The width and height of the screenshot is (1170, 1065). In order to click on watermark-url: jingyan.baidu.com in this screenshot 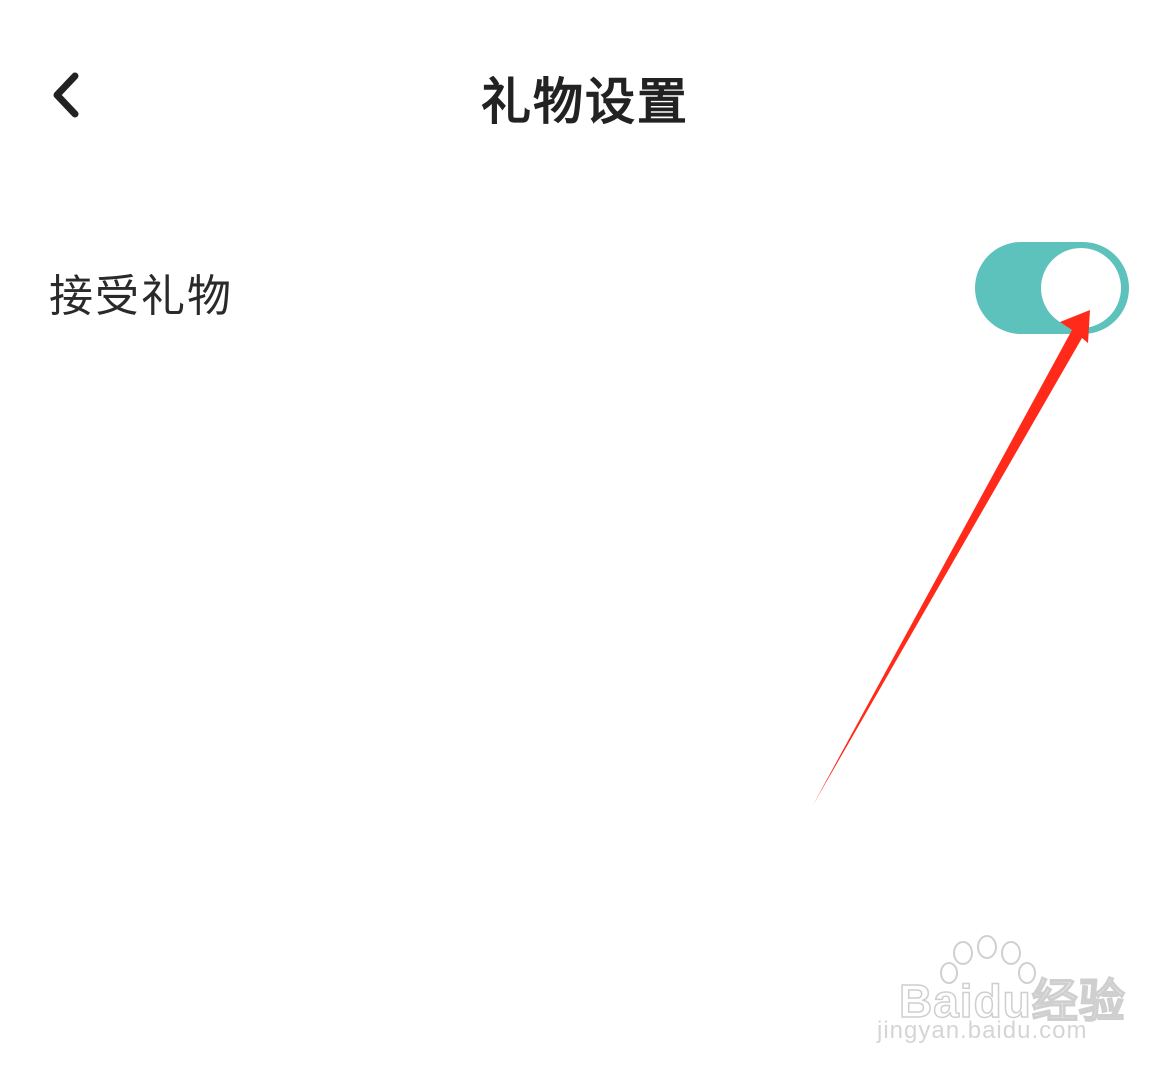, I will do `click(982, 1030)`.